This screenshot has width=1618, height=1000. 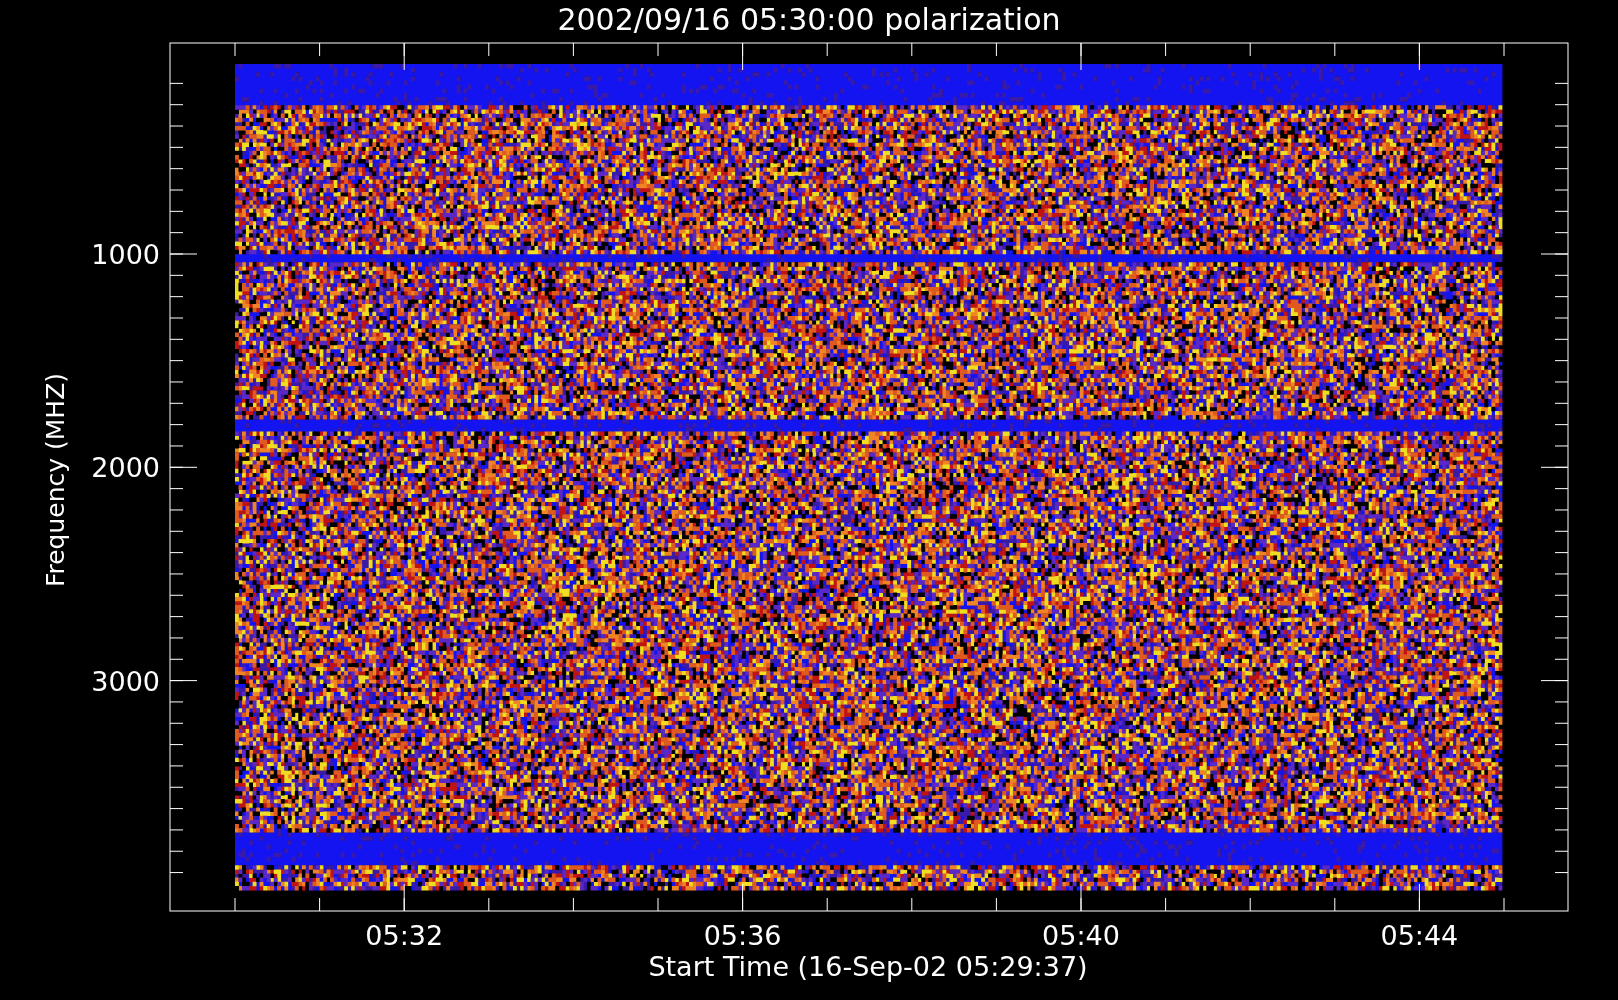 What do you see at coordinates (868, 966) in the screenshot?
I see `x-axis-label: Start Time (16-Sep-02 05:29:37)` at bounding box center [868, 966].